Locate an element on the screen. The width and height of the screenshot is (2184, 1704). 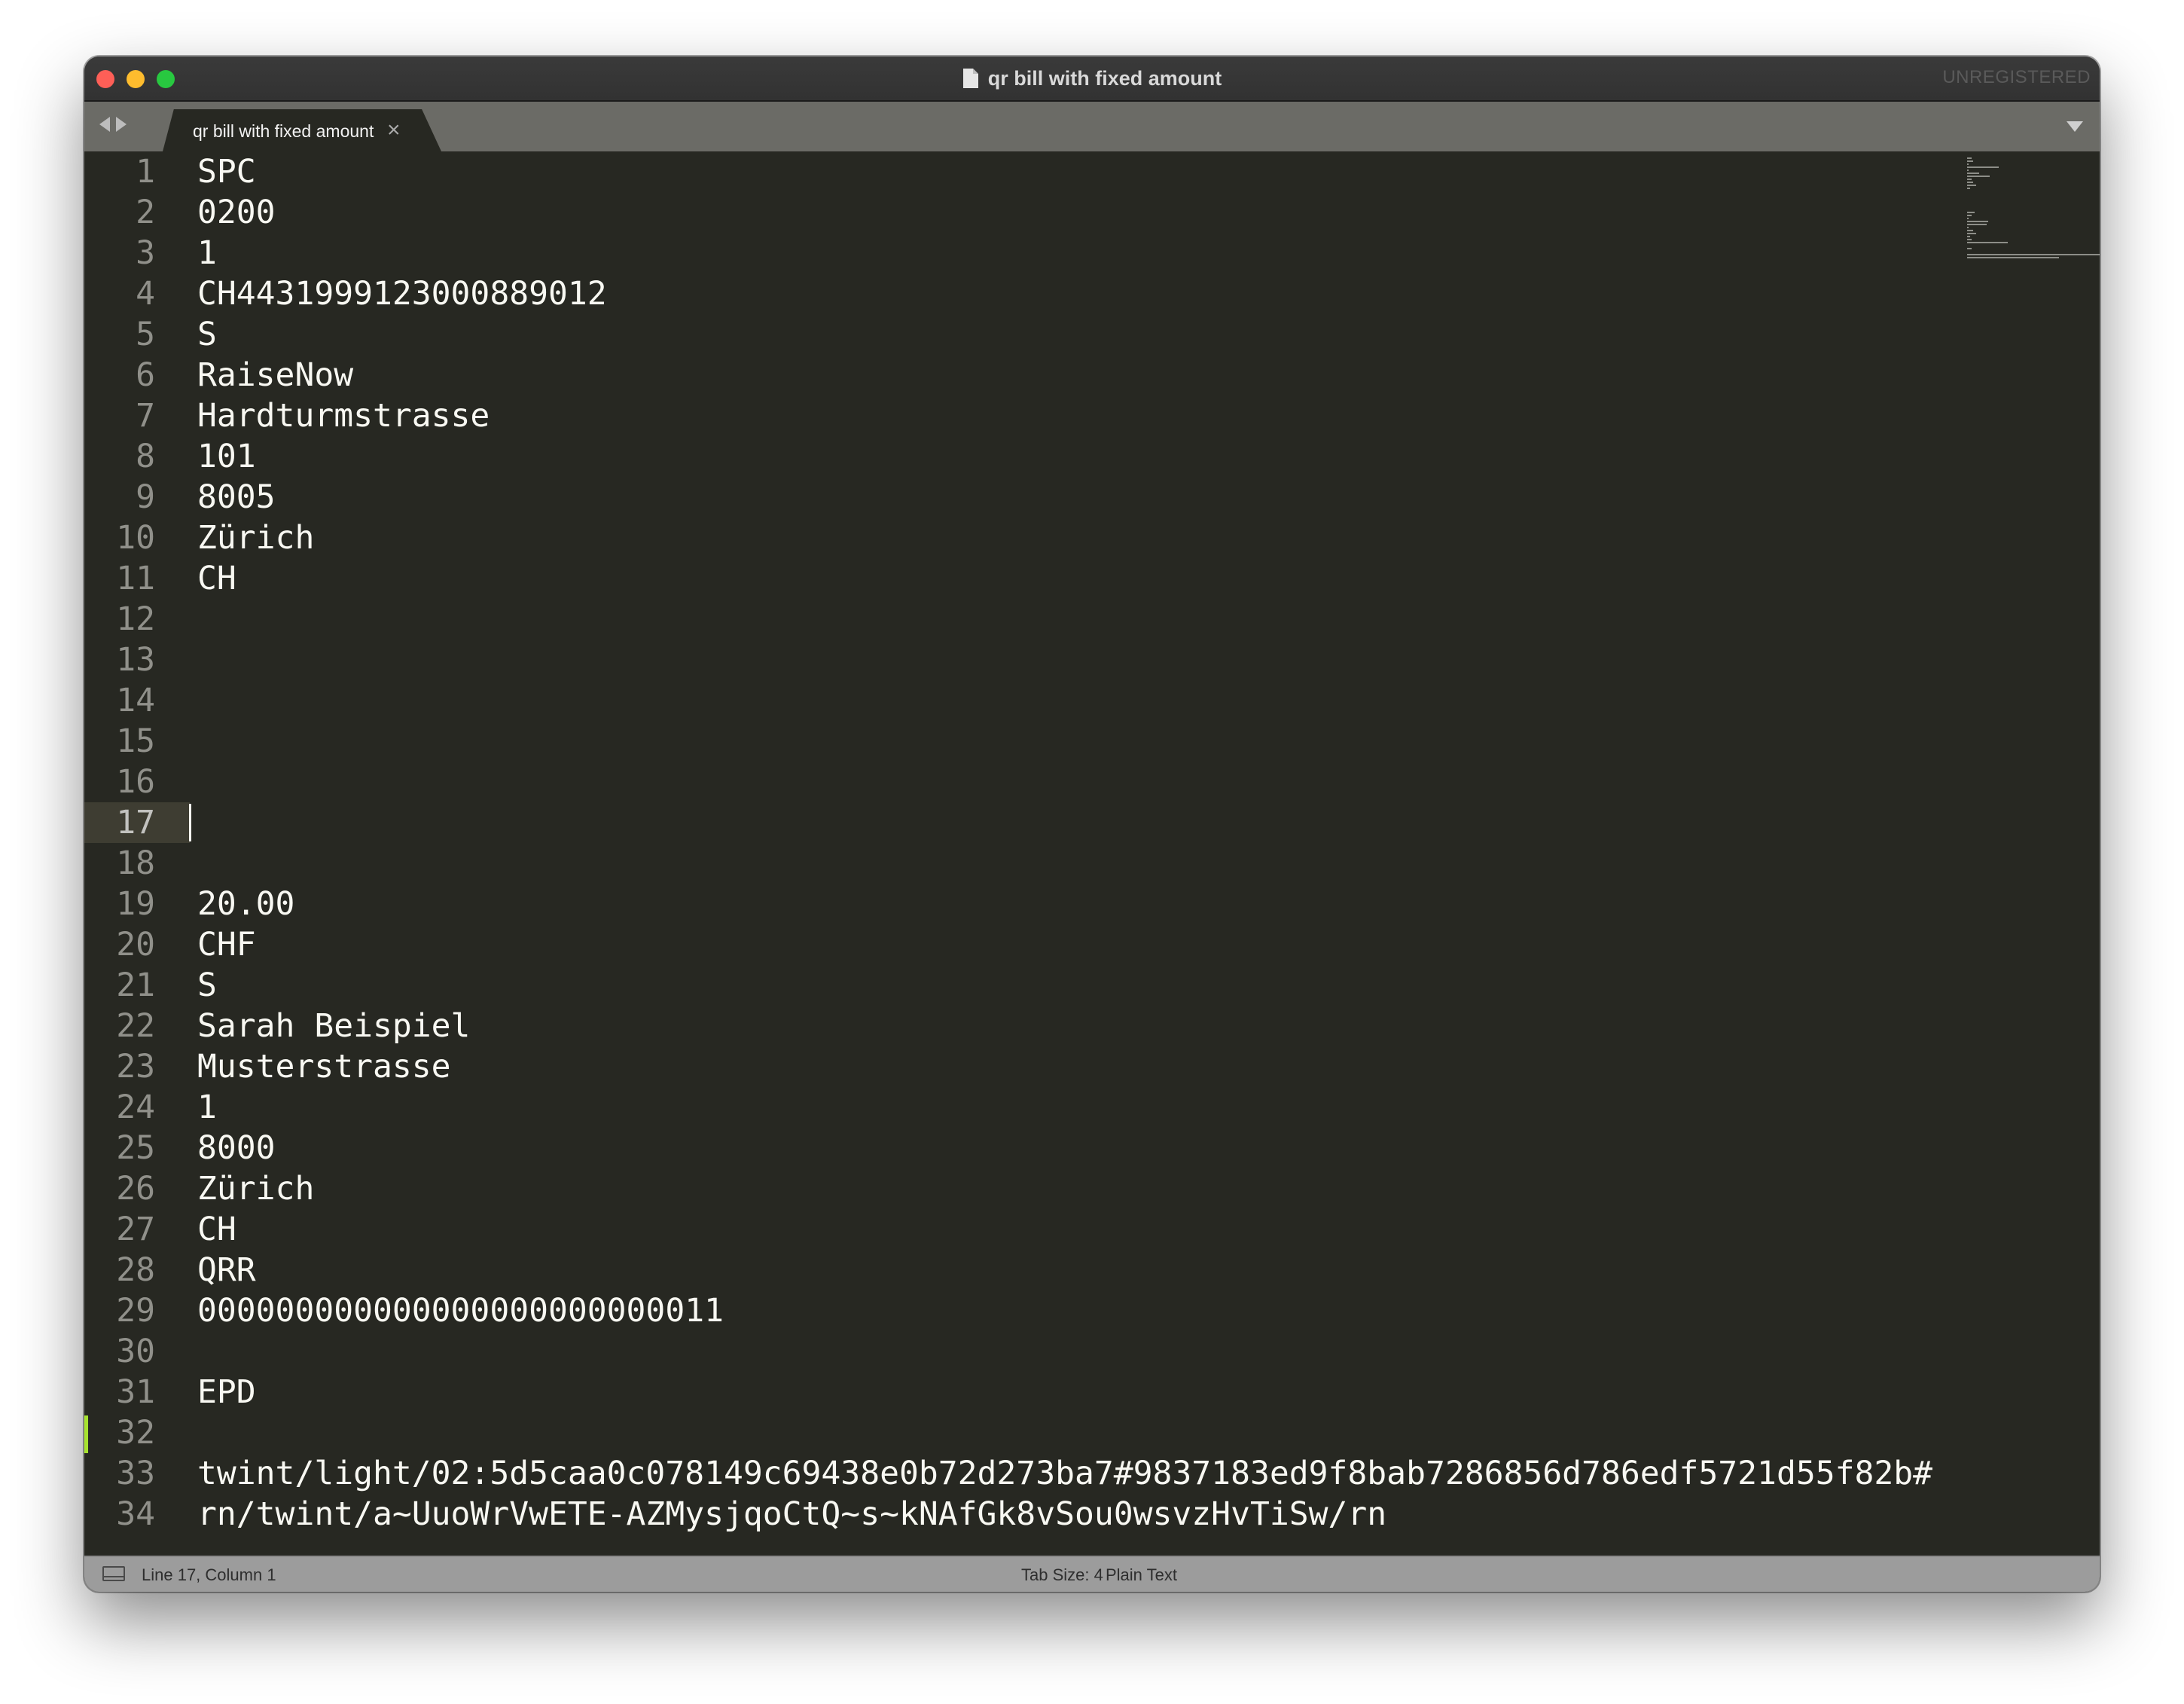
panel-toggle-icon is located at coordinates (113, 1573).